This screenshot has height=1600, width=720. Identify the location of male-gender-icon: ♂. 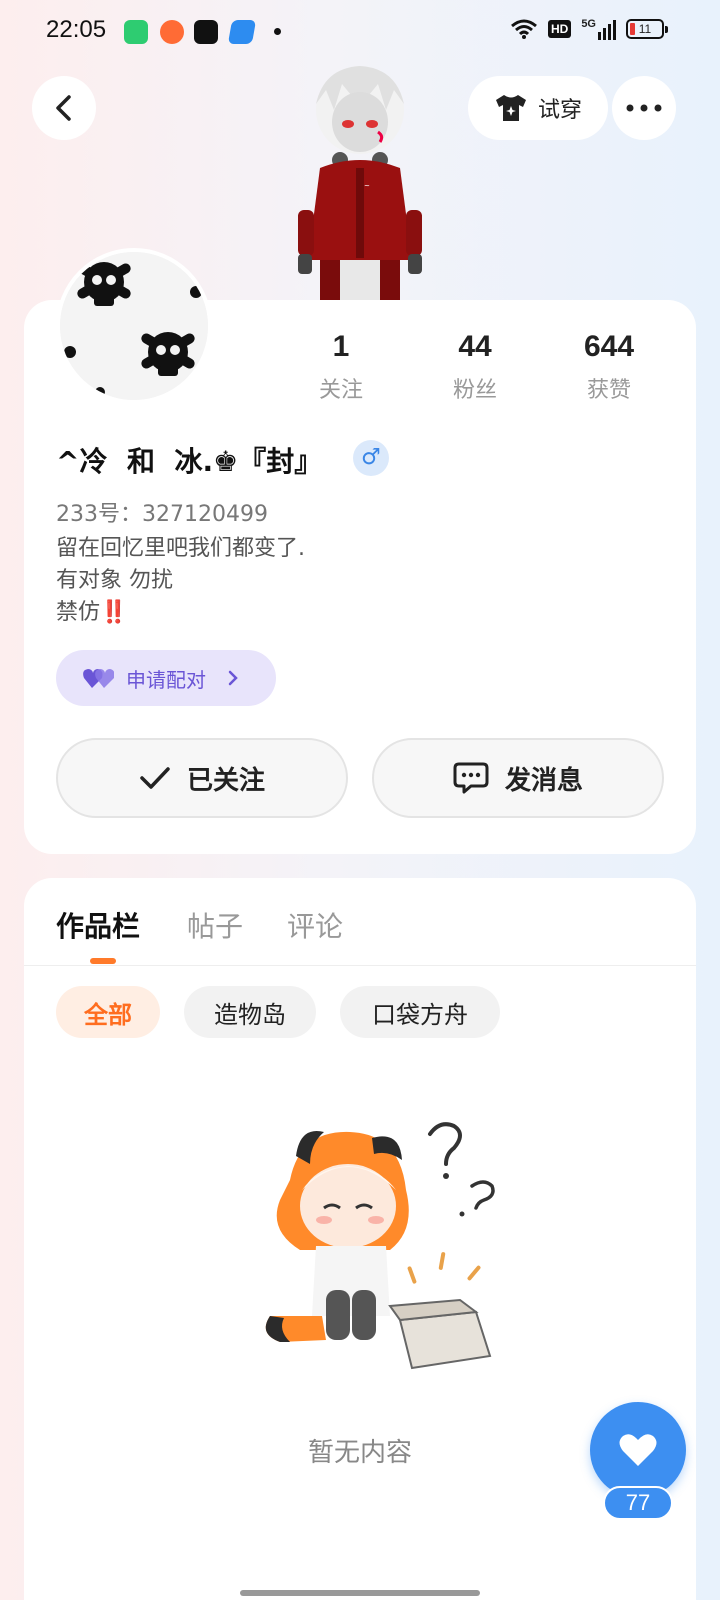
(371, 458).